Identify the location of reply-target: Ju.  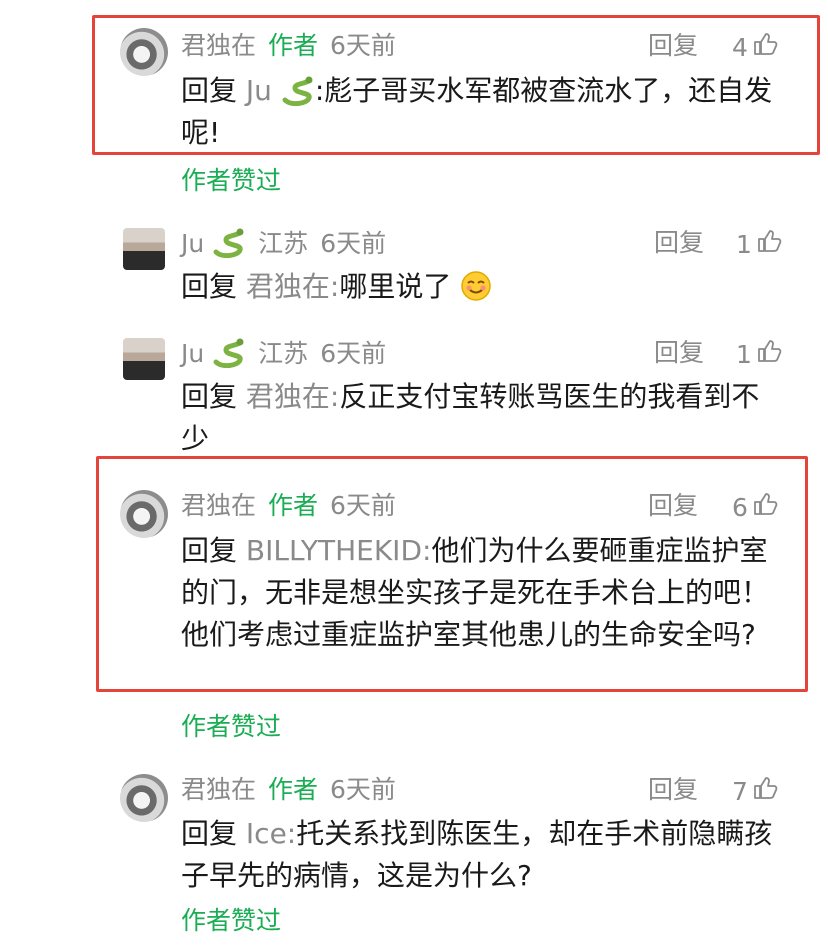
(259, 90).